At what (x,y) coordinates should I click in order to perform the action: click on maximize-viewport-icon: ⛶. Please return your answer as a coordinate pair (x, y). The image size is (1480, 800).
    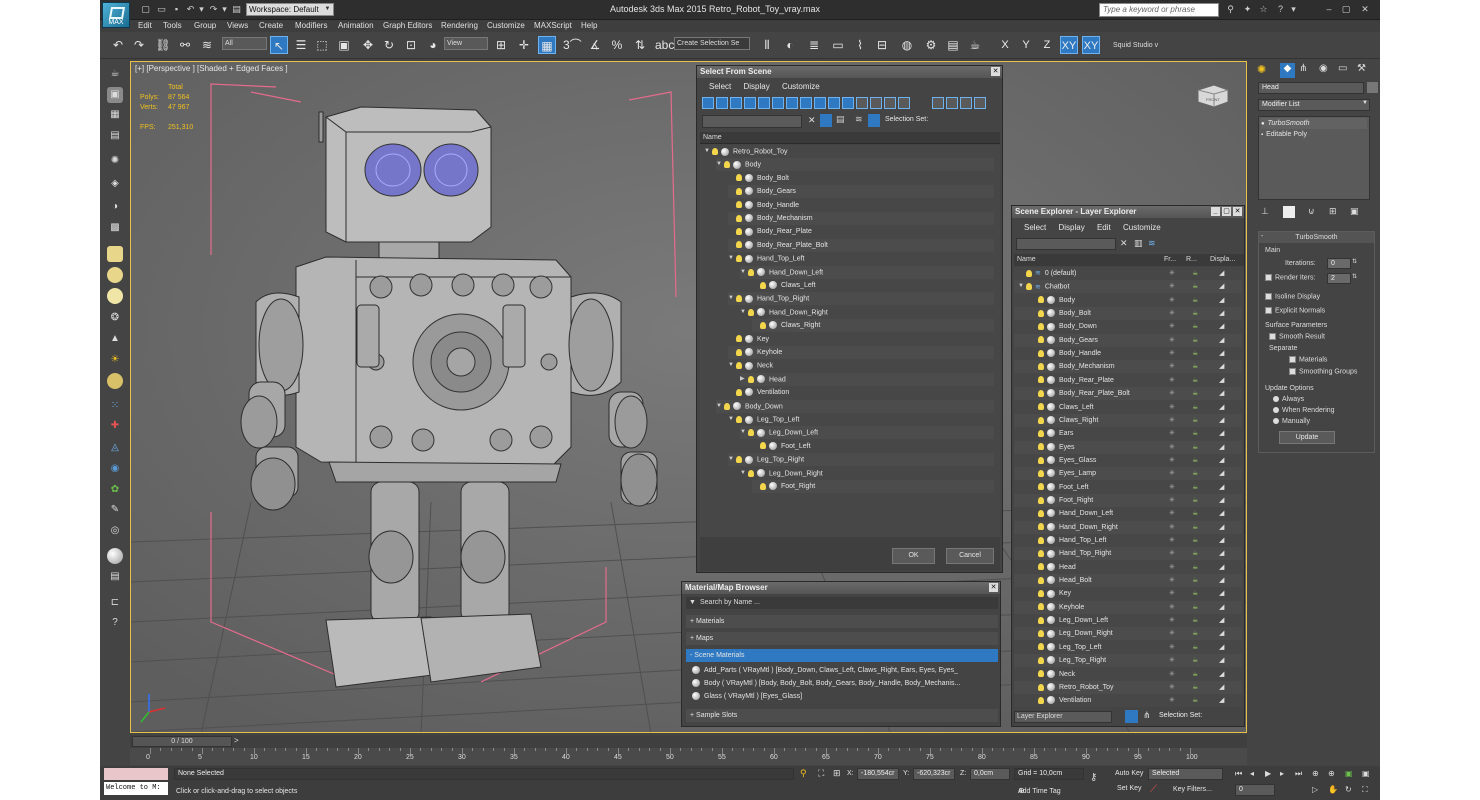
    Looking at the image, I should click on (1365, 790).